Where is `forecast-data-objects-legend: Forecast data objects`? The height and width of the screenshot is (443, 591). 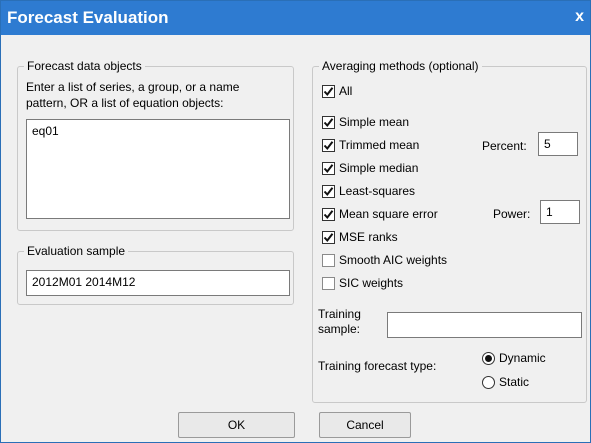 forecast-data-objects-legend: Forecast data objects is located at coordinates (84, 66).